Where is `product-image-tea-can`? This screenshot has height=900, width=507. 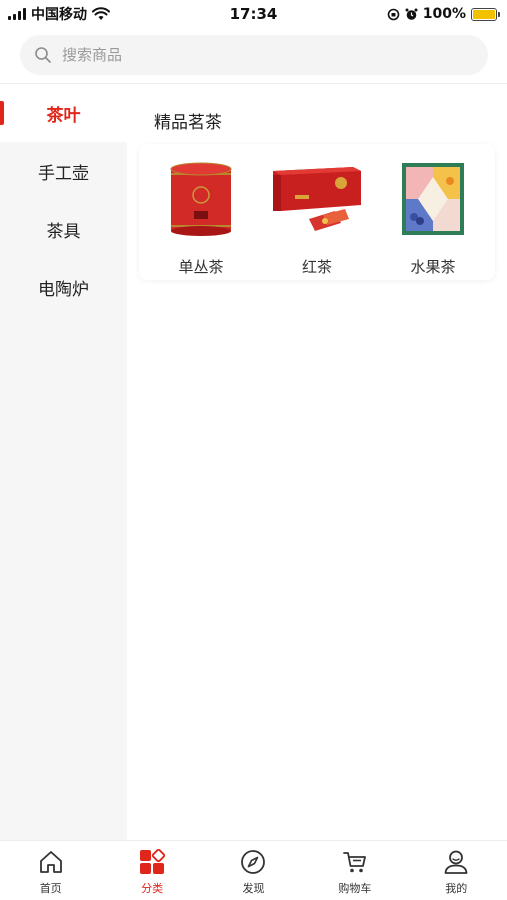 product-image-tea-can is located at coordinates (201, 199).